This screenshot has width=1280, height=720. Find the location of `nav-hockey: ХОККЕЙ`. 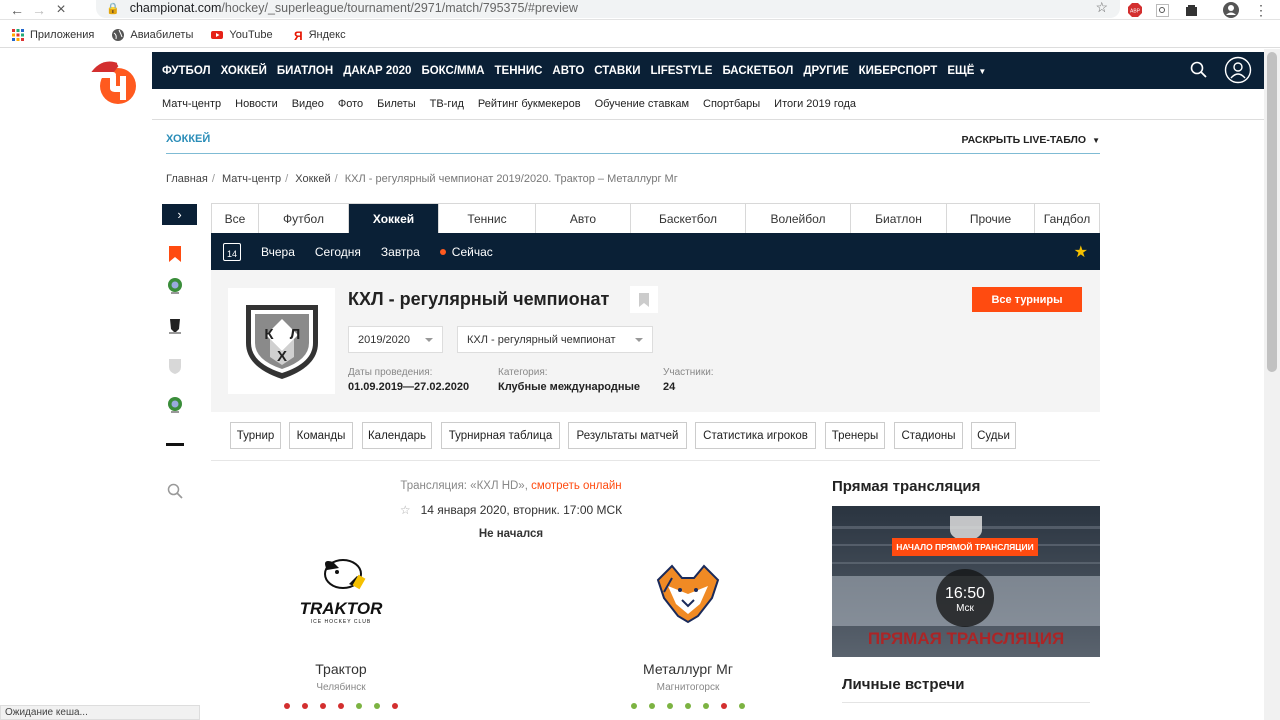

nav-hockey: ХОККЕЙ is located at coordinates (244, 71).